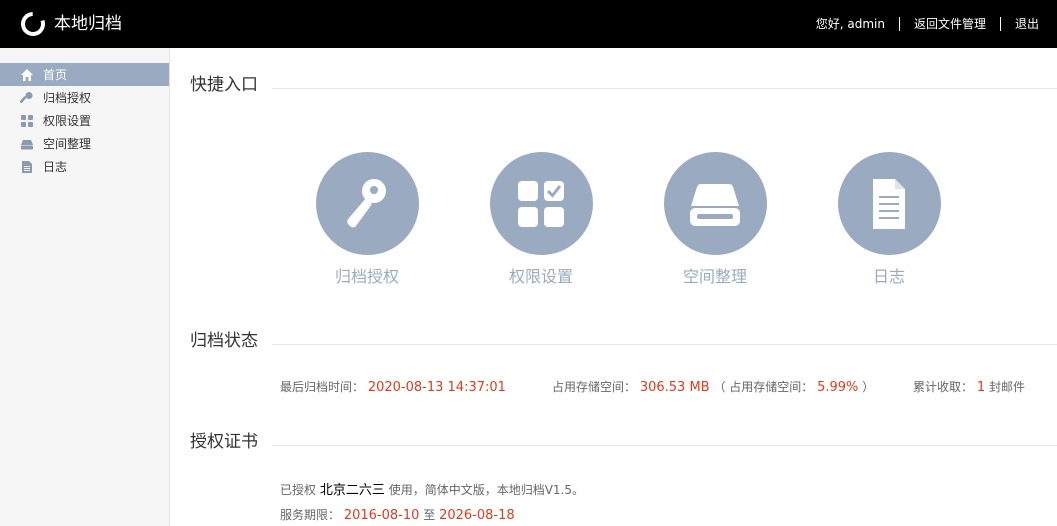 This screenshot has width=1057, height=526. Describe the element at coordinates (224, 341) in the screenshot. I see `section-title-archive-status: 归档状态` at that location.